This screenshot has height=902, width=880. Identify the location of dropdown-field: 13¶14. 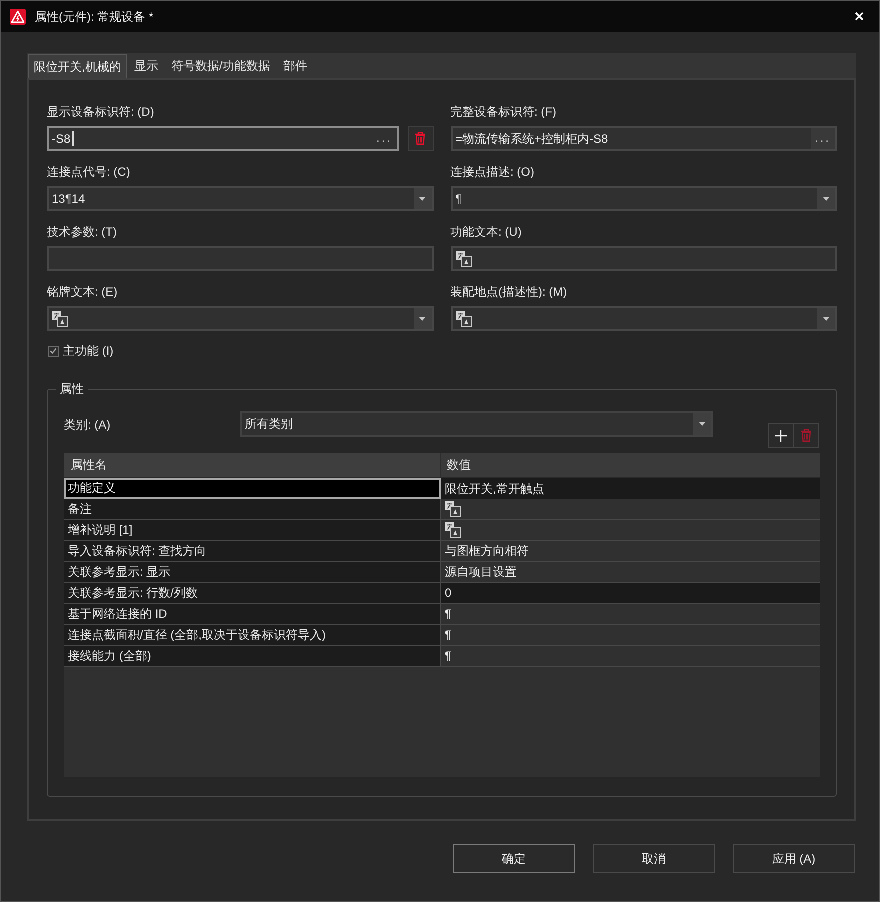
(240, 198).